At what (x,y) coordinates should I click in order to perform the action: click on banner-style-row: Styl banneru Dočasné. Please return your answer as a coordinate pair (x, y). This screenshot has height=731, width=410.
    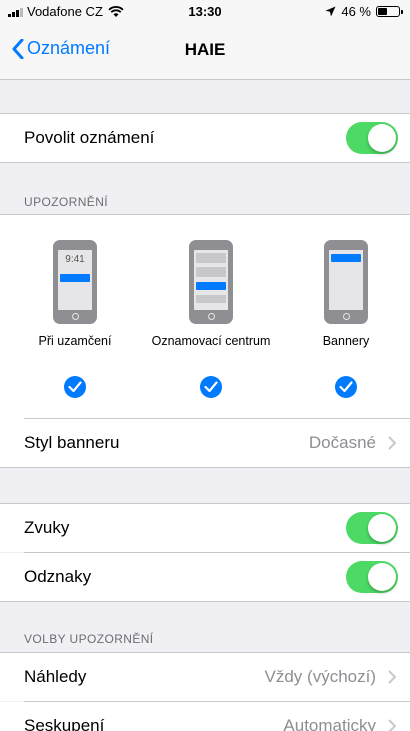
    Looking at the image, I should click on (205, 443).